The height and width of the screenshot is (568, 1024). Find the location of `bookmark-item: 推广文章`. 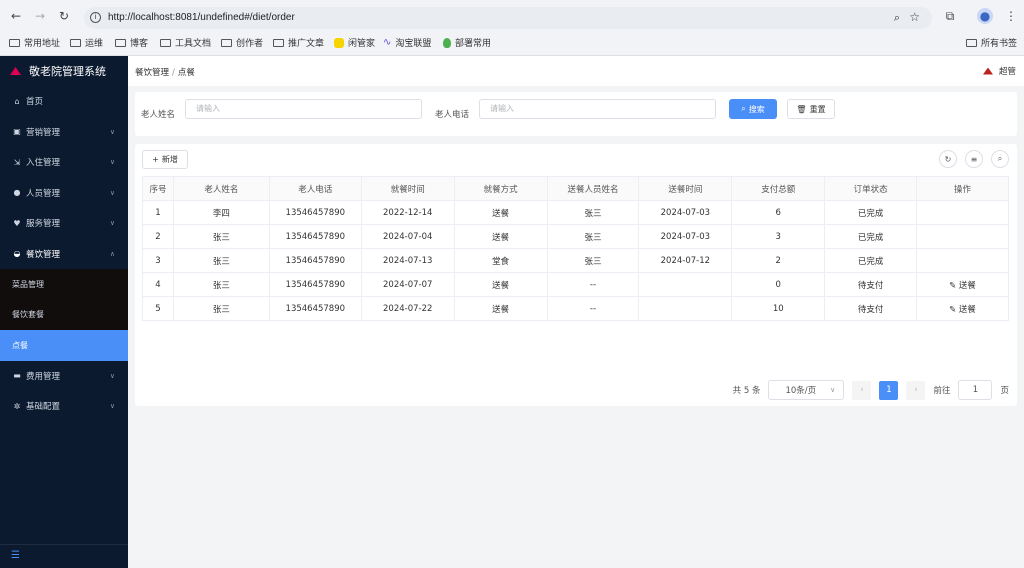

bookmark-item: 推广文章 is located at coordinates (298, 42).